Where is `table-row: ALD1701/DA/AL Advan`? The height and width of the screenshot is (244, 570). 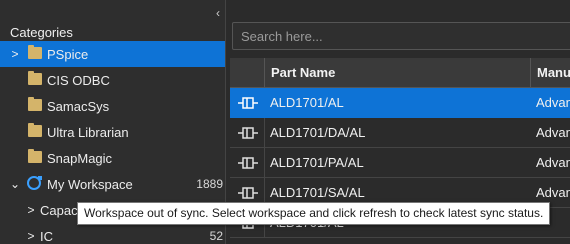
table-row: ALD1701/DA/AL Advan is located at coordinates (400, 133).